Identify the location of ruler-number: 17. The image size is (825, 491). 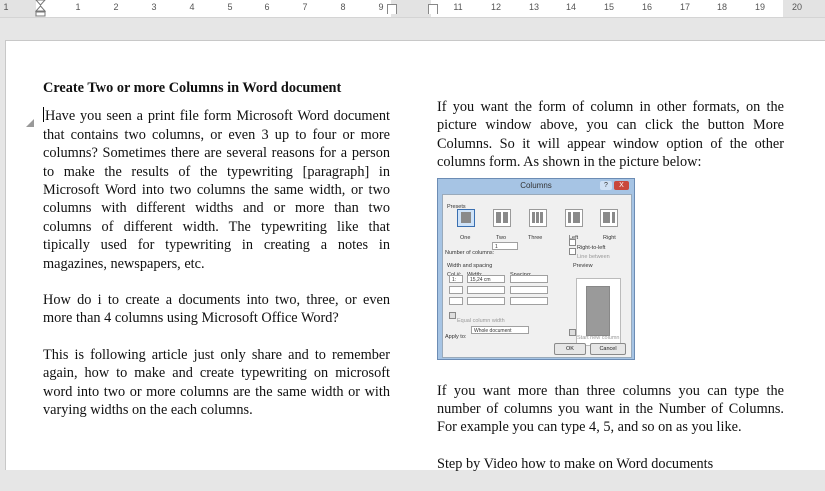
(685, 7).